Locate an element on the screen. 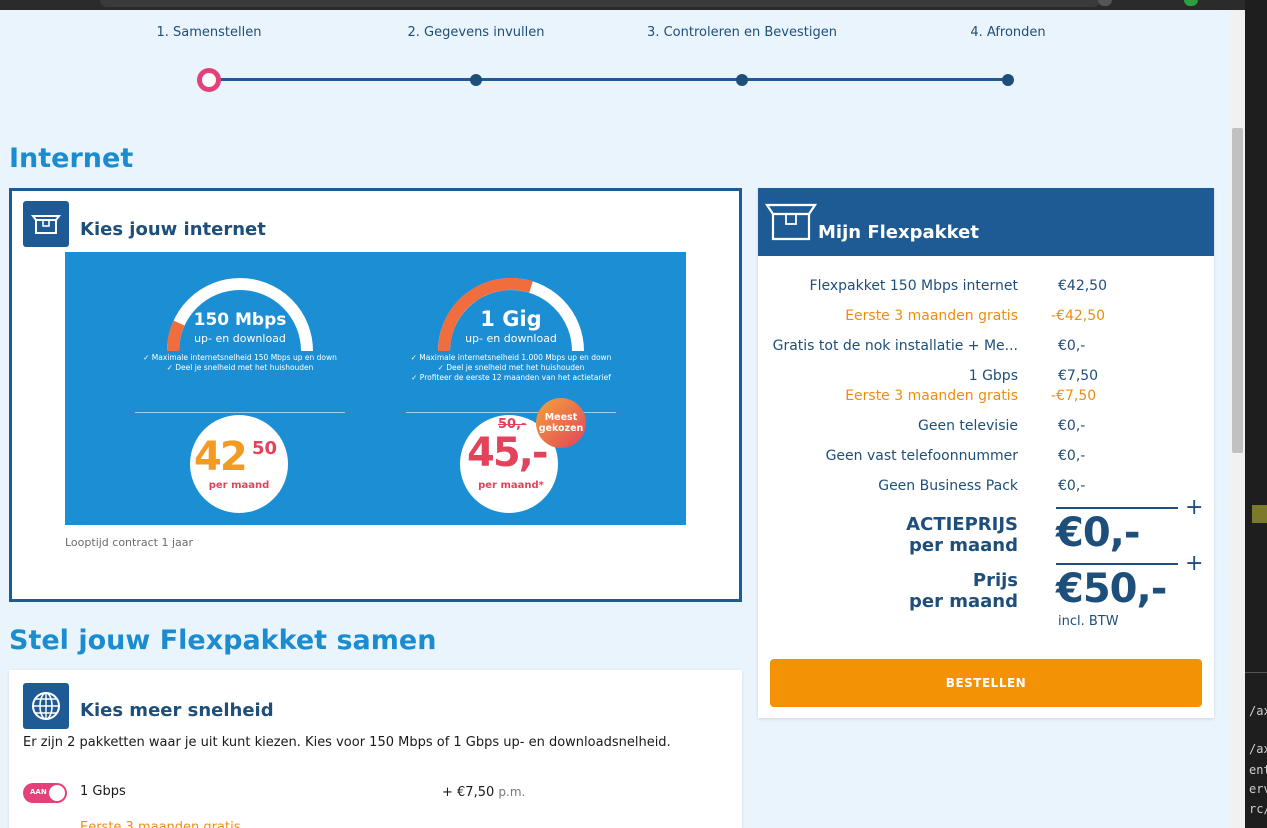 Image resolution: width=1267 pixels, height=828 pixels. page-scrollbar-thumb is located at coordinates (1237, 290).